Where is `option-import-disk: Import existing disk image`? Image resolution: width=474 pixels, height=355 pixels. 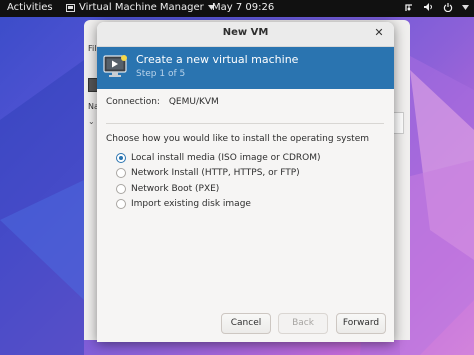
option-import-disk: Import existing disk image is located at coordinates (218, 205).